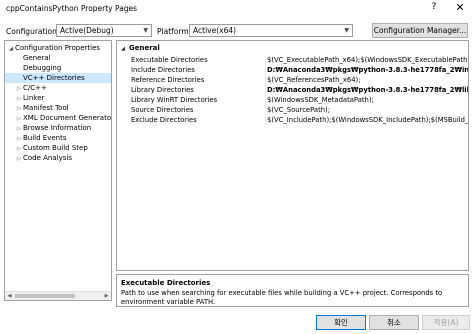 Image resolution: width=474 pixels, height=334 pixels. What do you see at coordinates (9, 296) in the screenshot?
I see `scroll-left-icon: ◀` at bounding box center [9, 296].